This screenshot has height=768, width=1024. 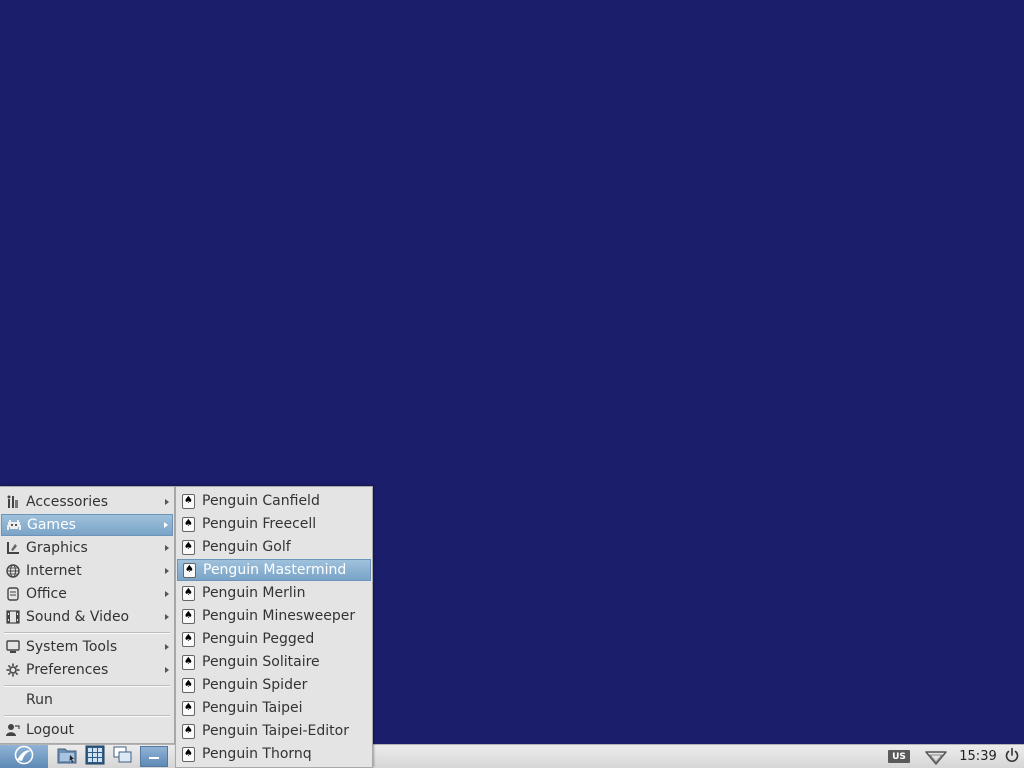 I want to click on office-icon, so click(x=13, y=594).